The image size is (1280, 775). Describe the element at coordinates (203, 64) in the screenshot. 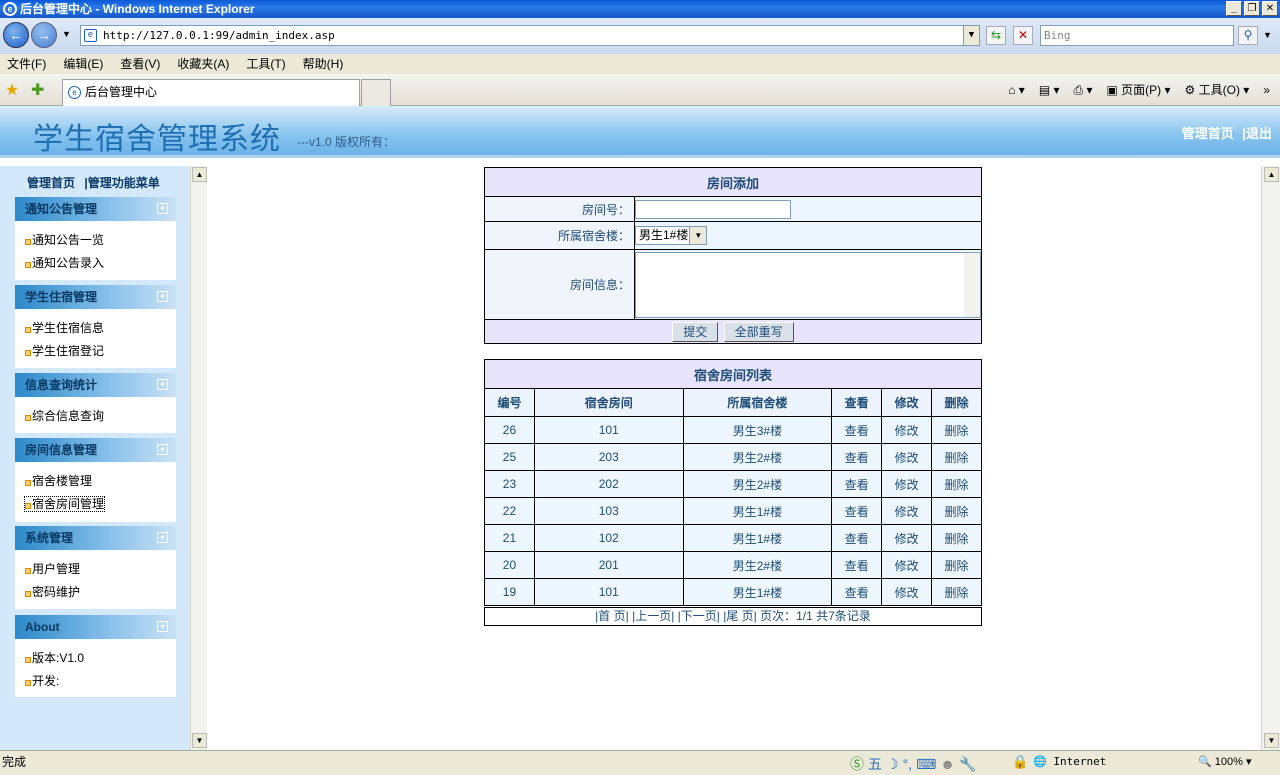

I see `menu-favorites: 收藏夹(A)` at that location.